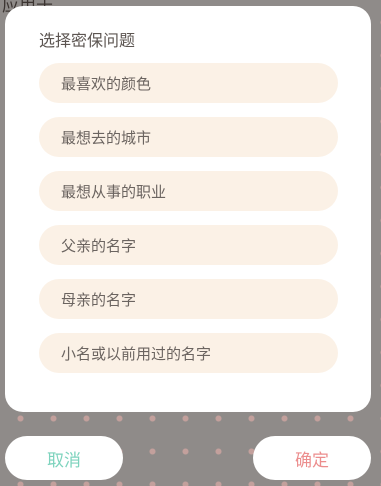 The image size is (381, 486). I want to click on question-option-dream-city: 最想去的城市, so click(188, 137).